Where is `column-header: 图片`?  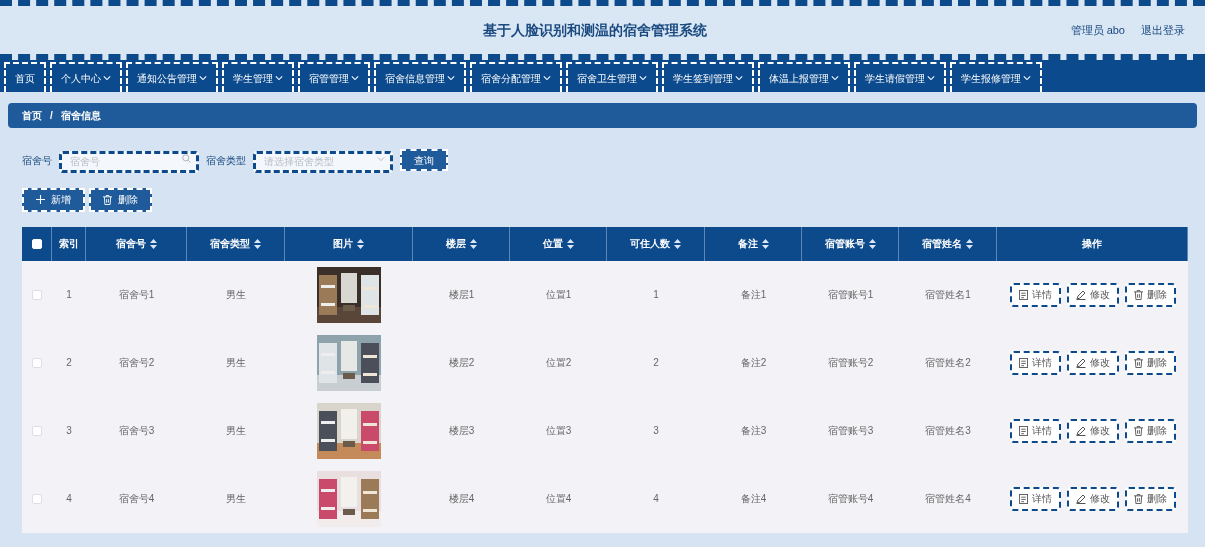
column-header: 图片 is located at coordinates (349, 243).